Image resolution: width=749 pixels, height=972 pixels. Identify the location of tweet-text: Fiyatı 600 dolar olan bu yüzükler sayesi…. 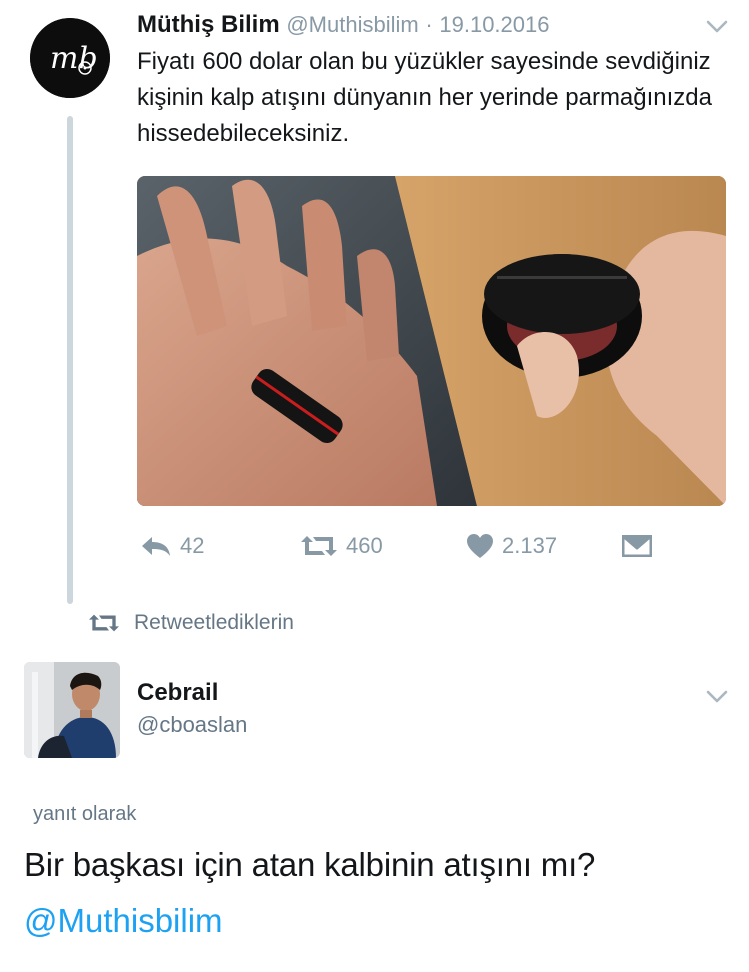
(425, 97).